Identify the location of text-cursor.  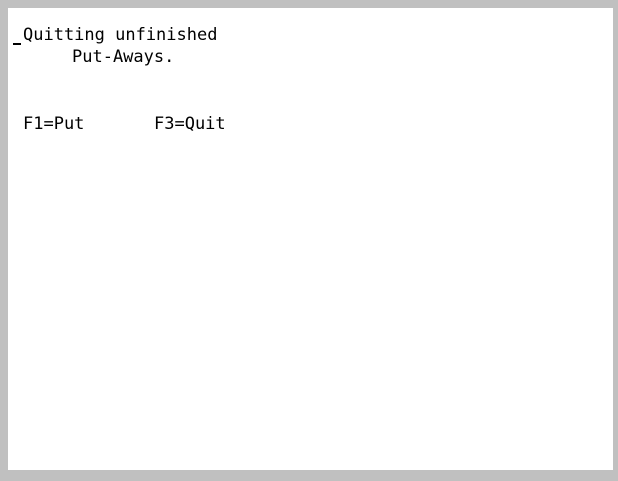
(17, 44).